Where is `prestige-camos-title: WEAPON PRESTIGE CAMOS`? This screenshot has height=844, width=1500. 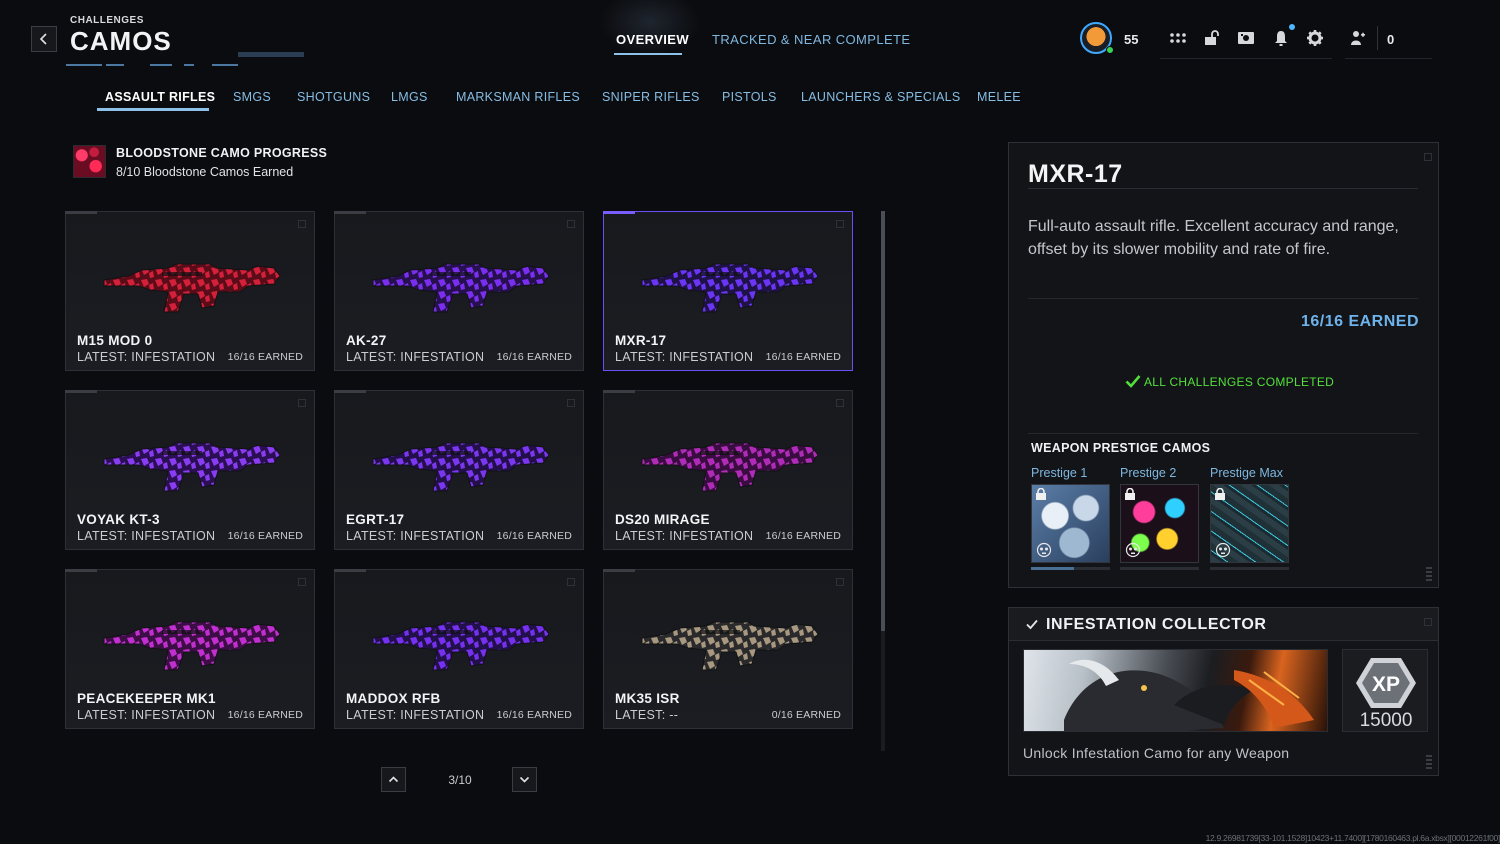 prestige-camos-title: WEAPON PRESTIGE CAMOS is located at coordinates (1121, 448).